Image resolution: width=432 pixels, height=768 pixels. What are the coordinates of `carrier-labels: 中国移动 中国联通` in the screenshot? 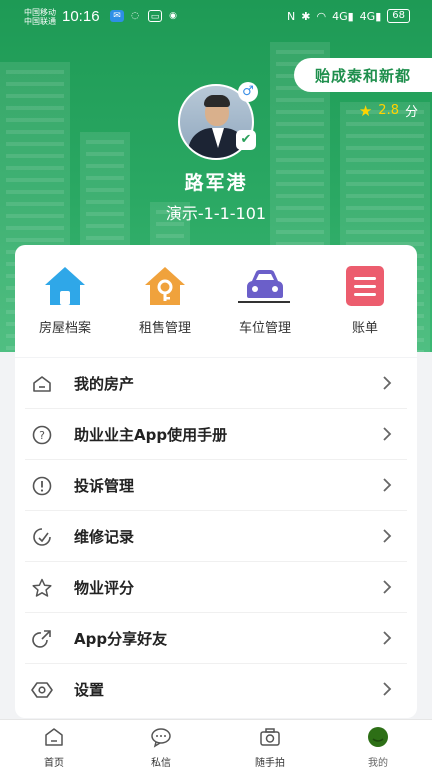 It's located at (40, 17).